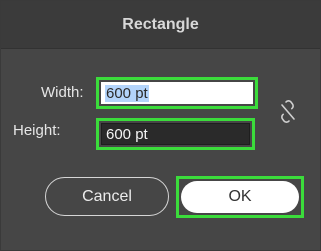  Describe the element at coordinates (127, 93) in the screenshot. I see `width-value: 600 pt` at that location.